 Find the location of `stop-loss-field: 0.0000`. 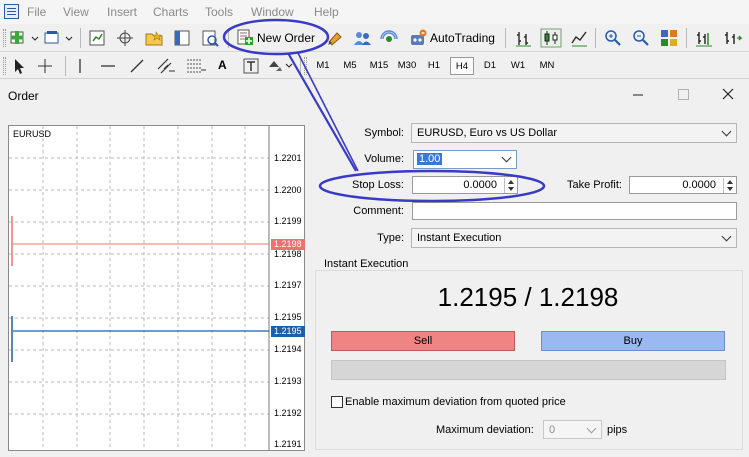

stop-loss-field: 0.0000 is located at coordinates (465, 185).